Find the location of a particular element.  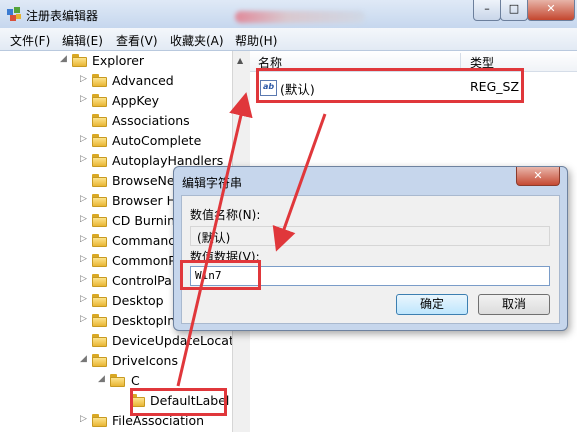

arrow-to-default-entry is located at coordinates (214, 239).